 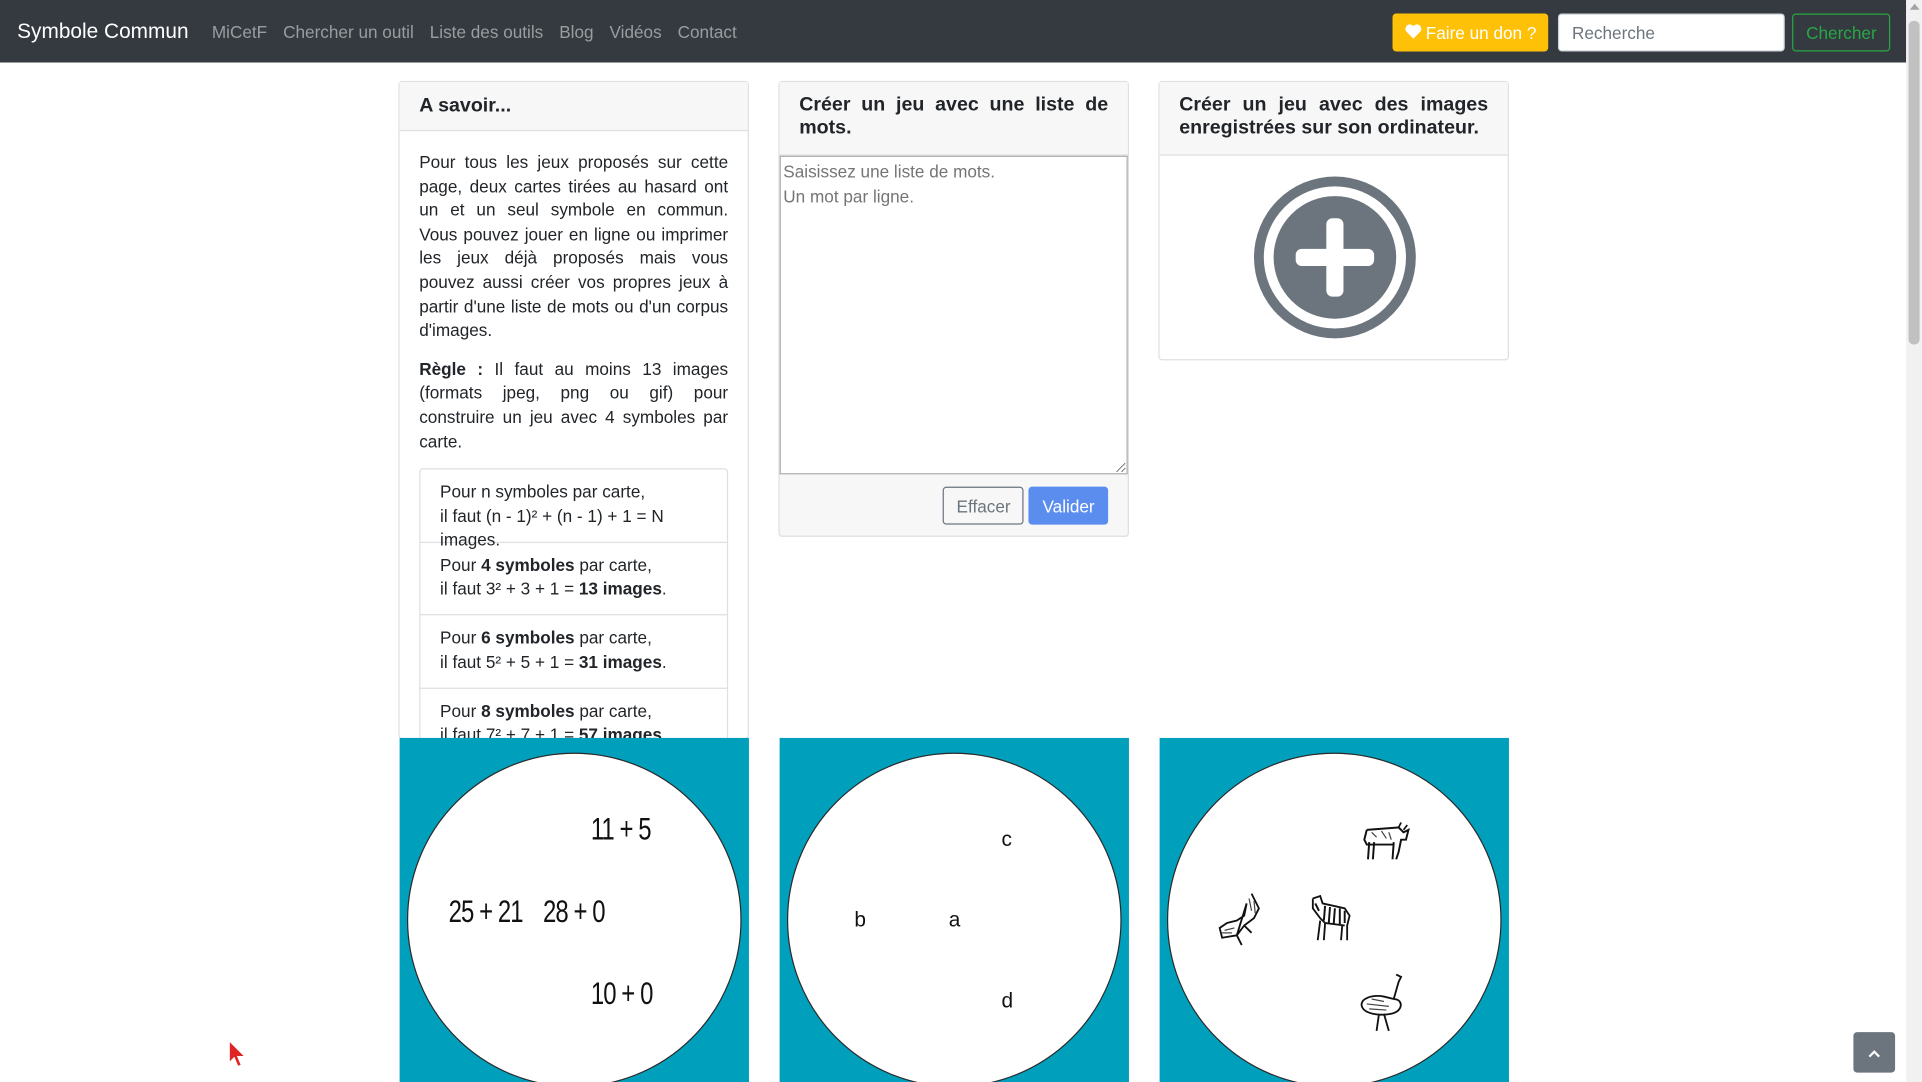 I want to click on rule-label: Règle :, so click(x=451, y=368).